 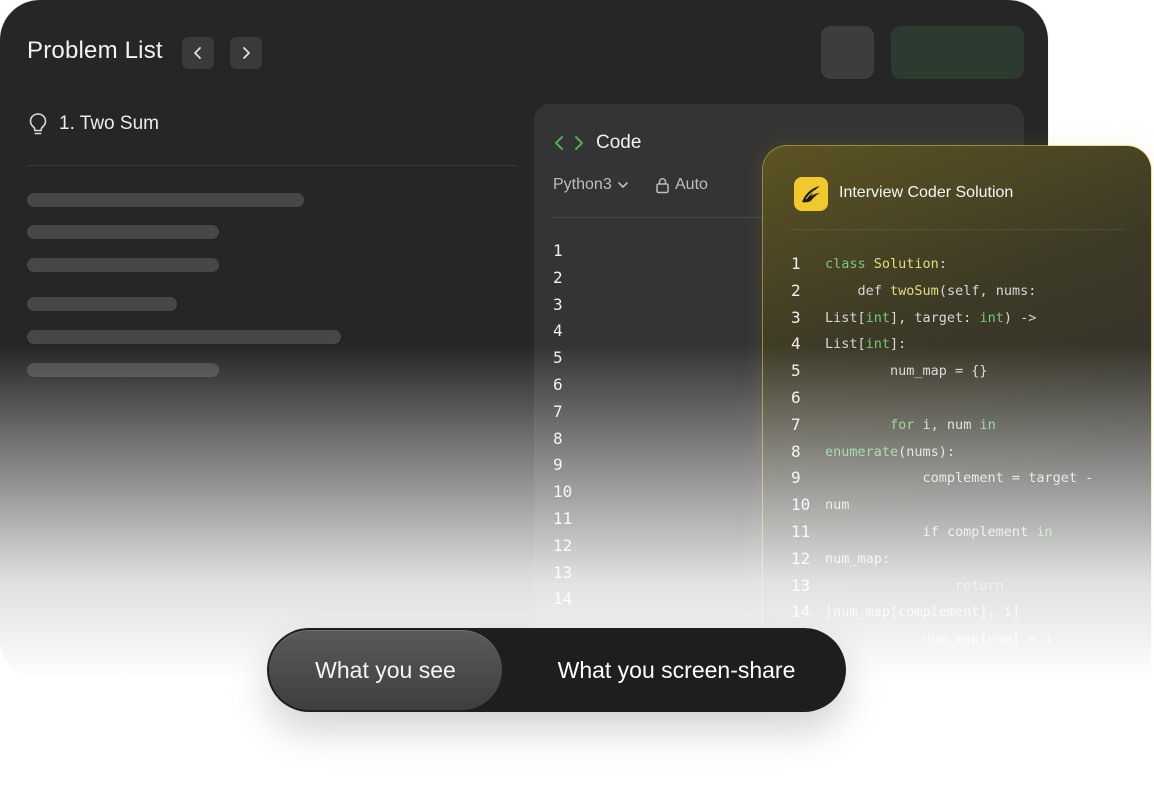 What do you see at coordinates (939, 639) in the screenshot?
I see `code-token: num_map[num] = i` at bounding box center [939, 639].